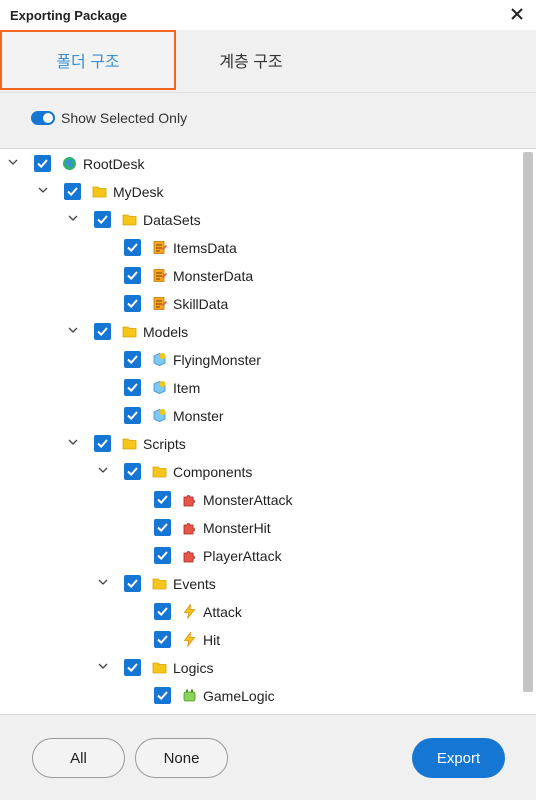  Describe the element at coordinates (260, 276) in the screenshot. I see `tree-row: MonsterData` at that location.